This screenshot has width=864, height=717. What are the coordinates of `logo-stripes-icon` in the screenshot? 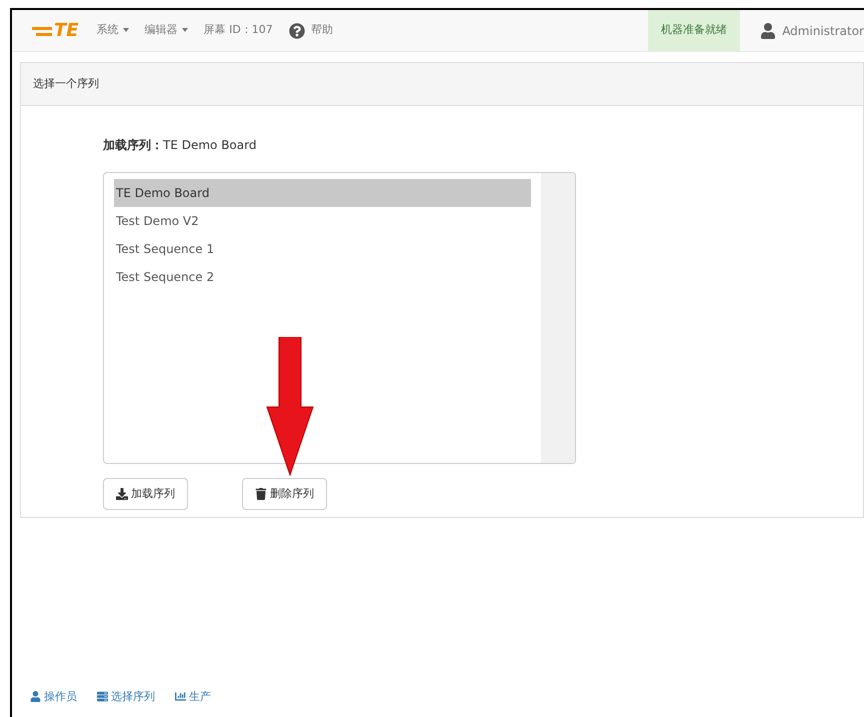 It's located at (42, 30).